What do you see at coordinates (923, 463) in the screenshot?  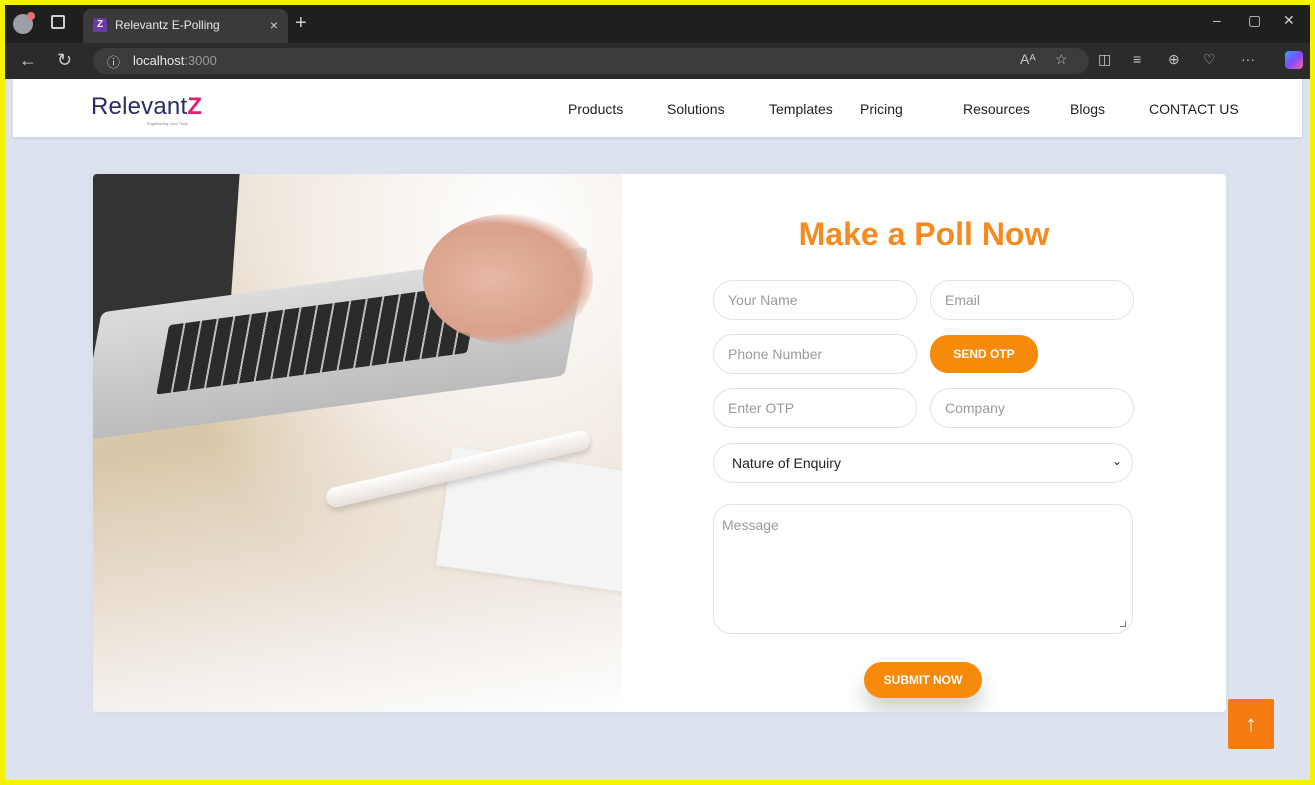 I see `enquiry-select: Nature of Enquiry ⌄` at bounding box center [923, 463].